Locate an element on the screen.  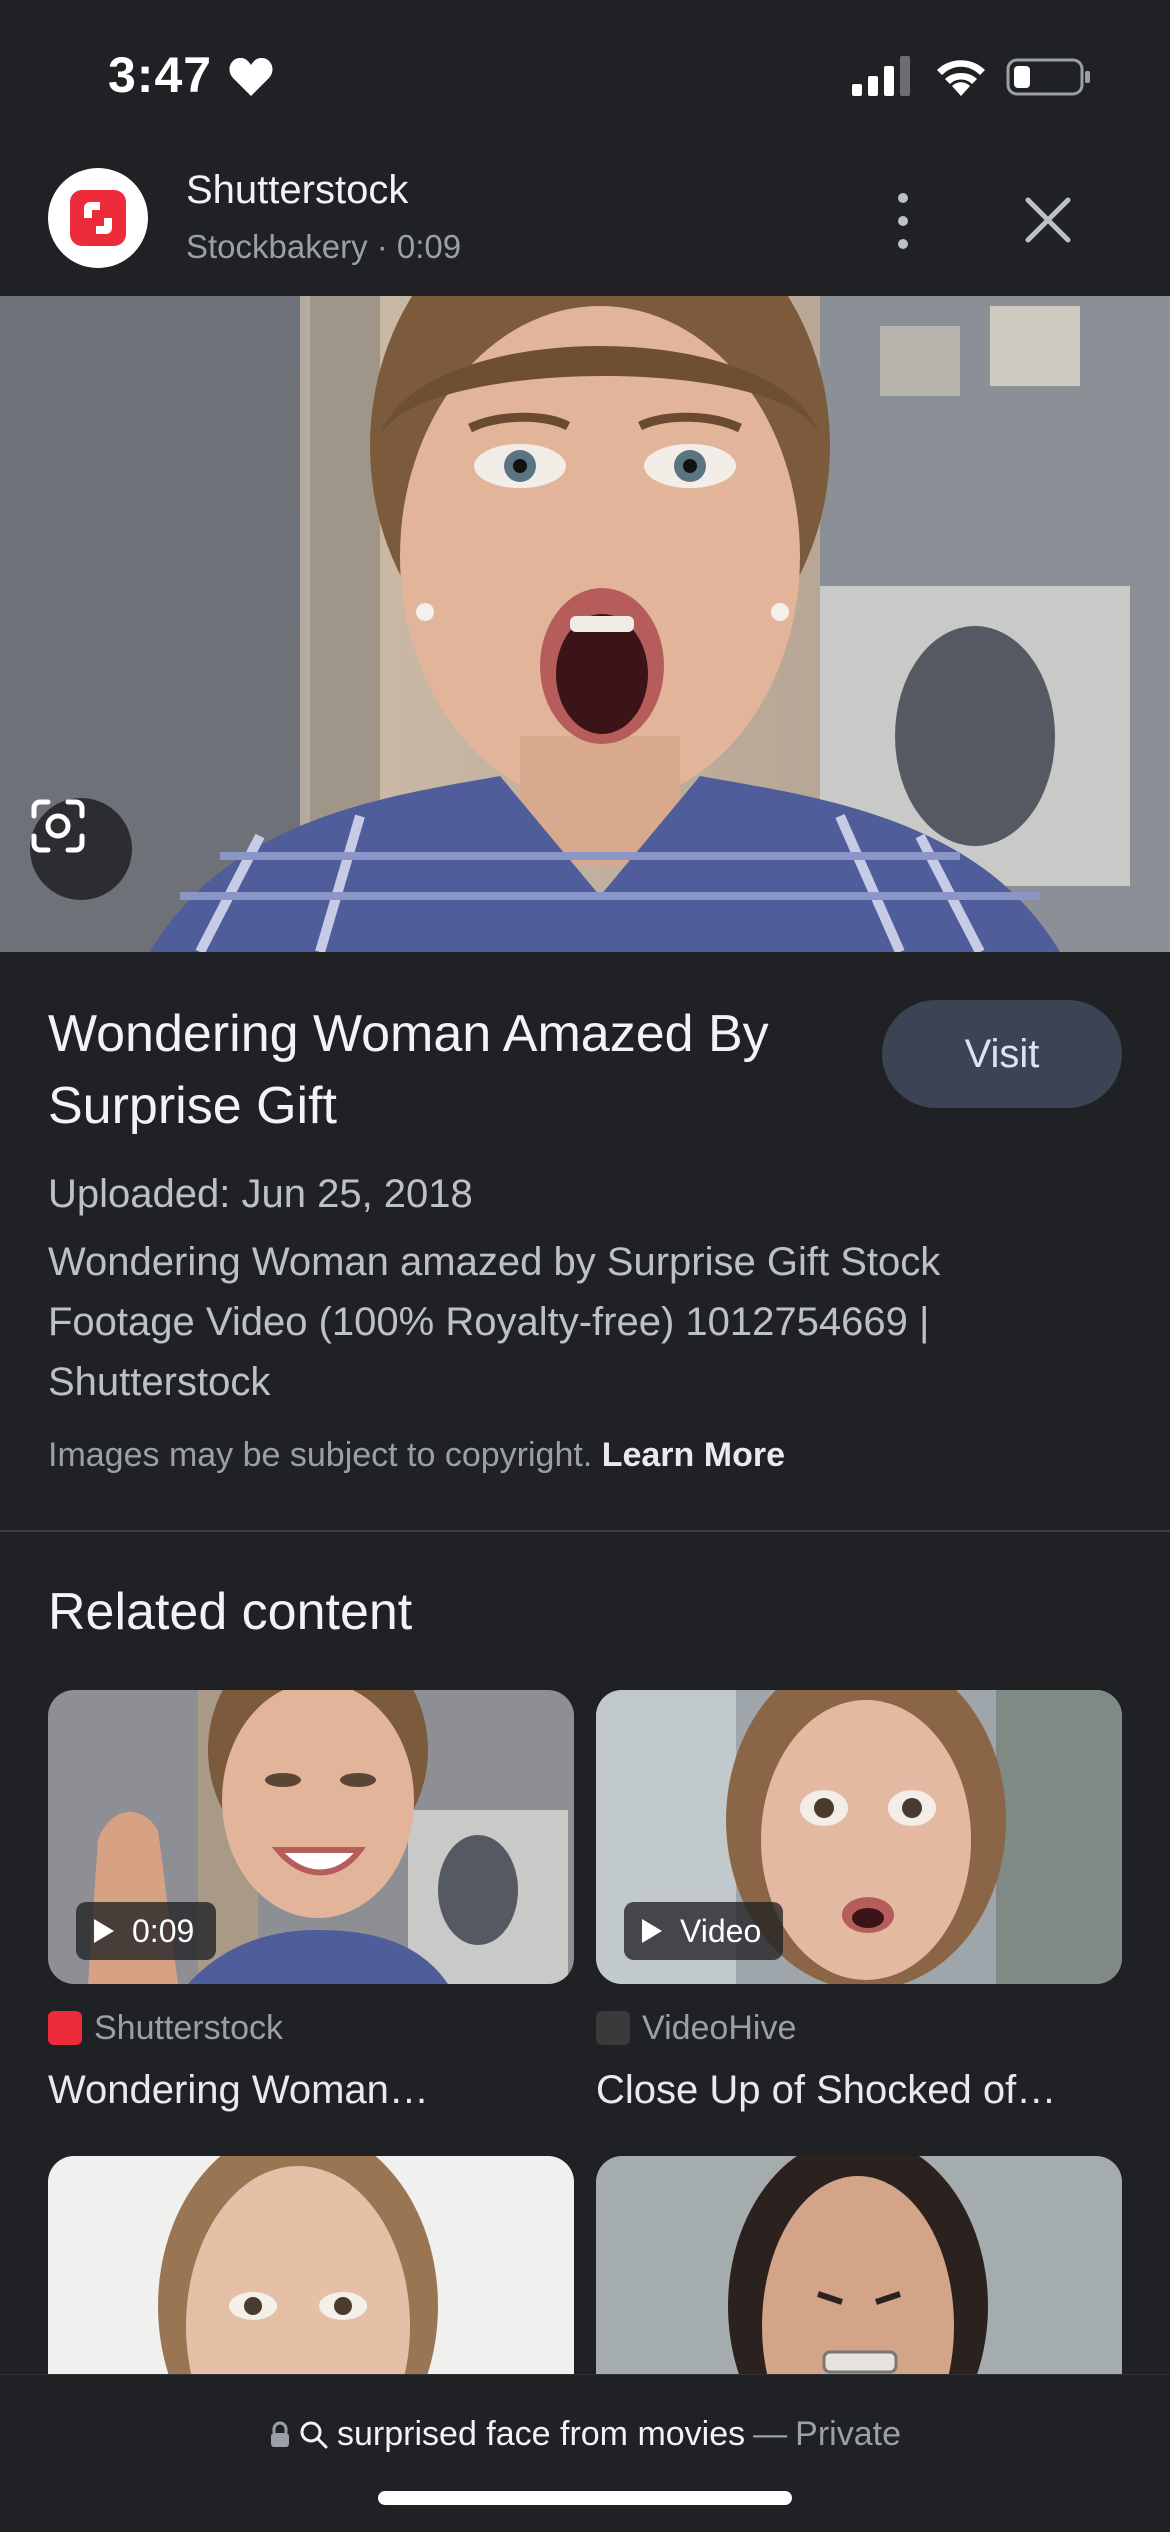
source-name: Shutterstock is located at coordinates (297, 190).